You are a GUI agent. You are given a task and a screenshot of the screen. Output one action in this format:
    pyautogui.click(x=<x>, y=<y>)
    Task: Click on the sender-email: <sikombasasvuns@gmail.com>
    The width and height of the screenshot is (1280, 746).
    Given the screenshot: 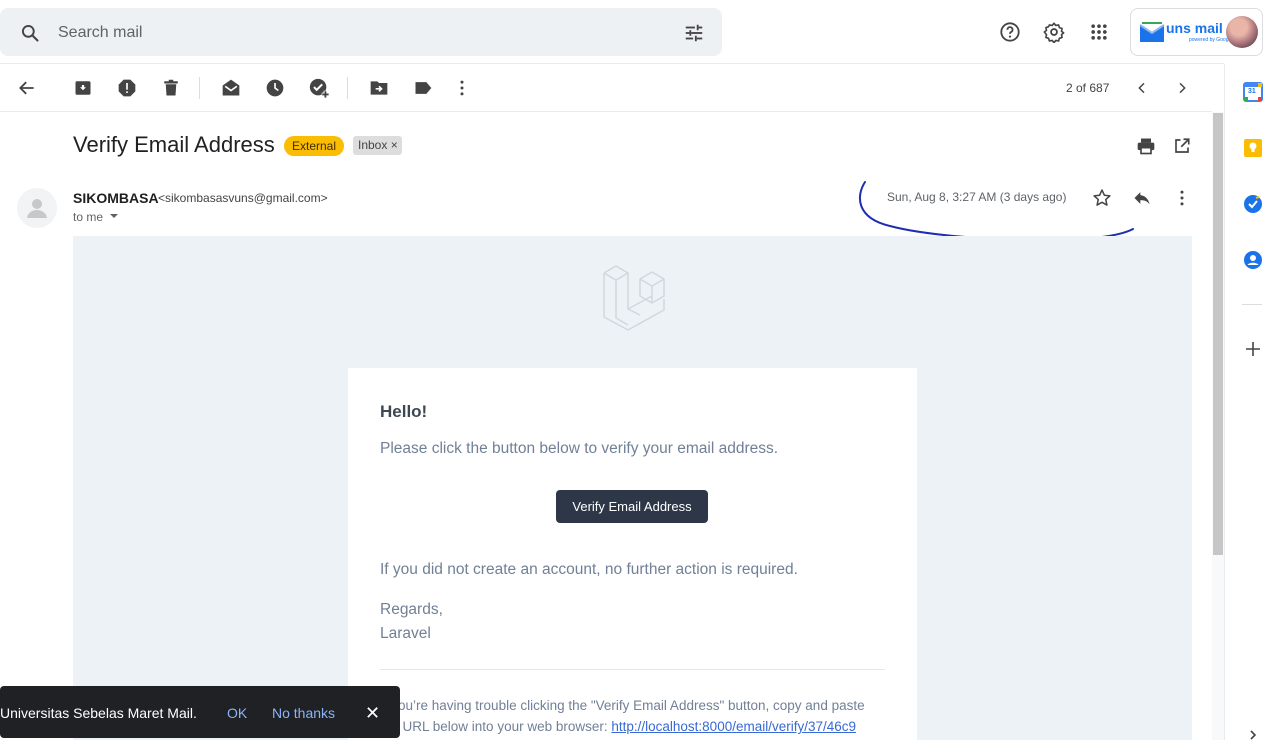 What is the action you would take?
    pyautogui.click(x=243, y=198)
    